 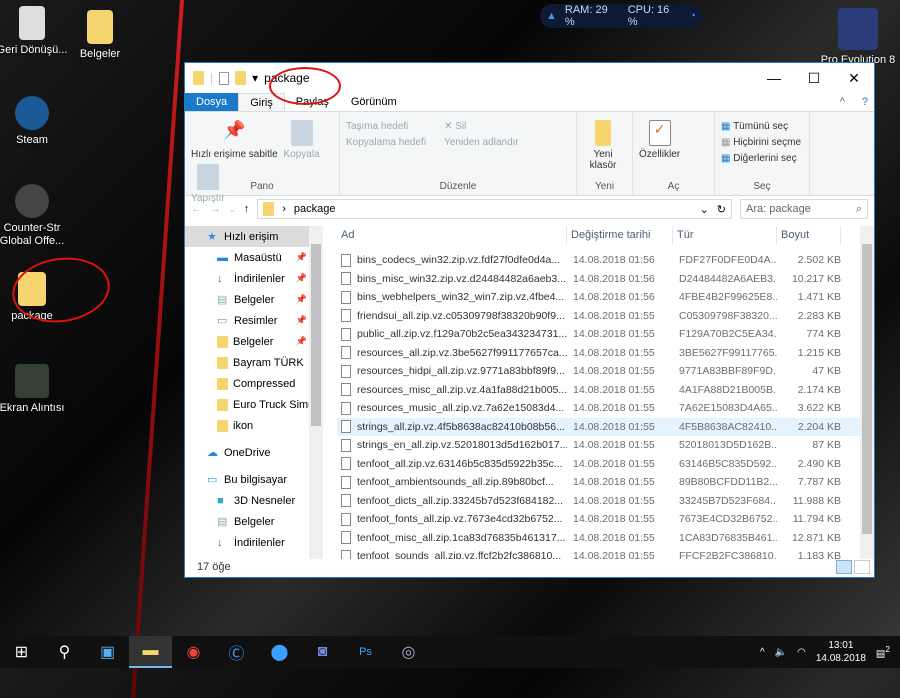 I want to click on system-monitor-widget: ▲ RAM: 29 % CPU: 16 % ◔, so click(x=621, y=16).